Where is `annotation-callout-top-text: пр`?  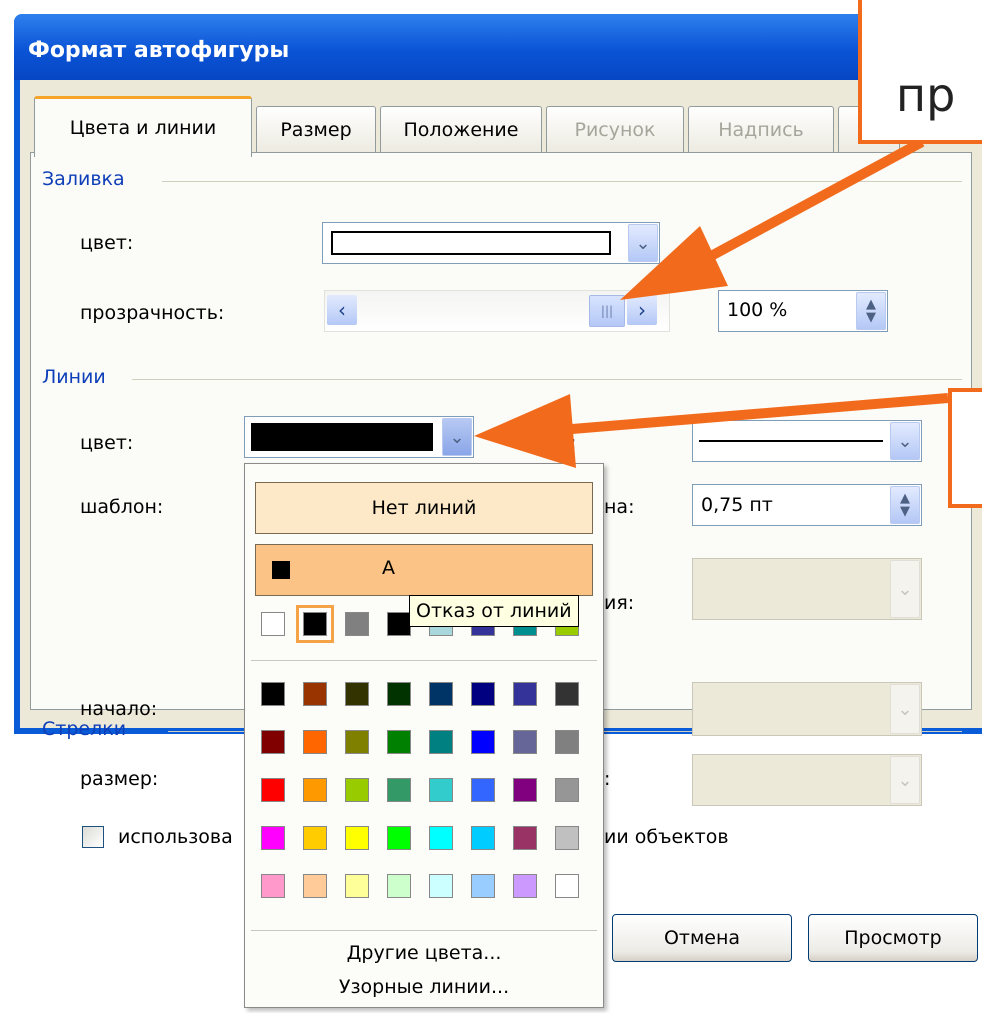 annotation-callout-top-text: пр is located at coordinates (926, 95).